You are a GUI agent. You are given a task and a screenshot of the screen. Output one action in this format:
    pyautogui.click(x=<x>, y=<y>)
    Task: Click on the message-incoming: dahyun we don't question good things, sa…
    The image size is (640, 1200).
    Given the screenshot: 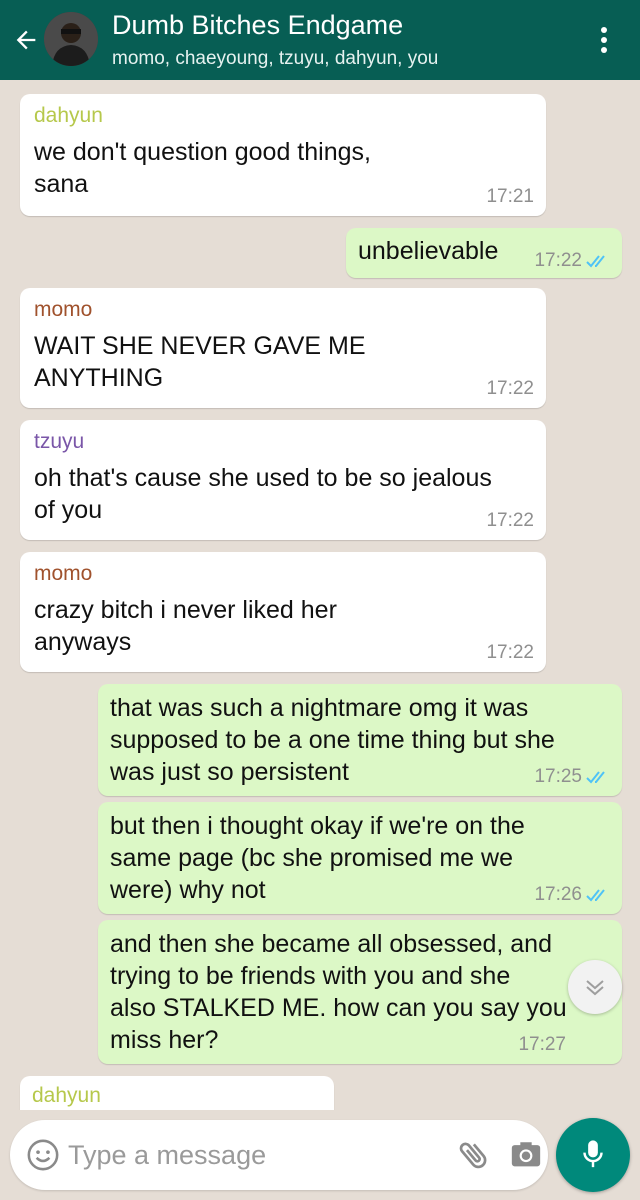 What is the action you would take?
    pyautogui.click(x=283, y=155)
    